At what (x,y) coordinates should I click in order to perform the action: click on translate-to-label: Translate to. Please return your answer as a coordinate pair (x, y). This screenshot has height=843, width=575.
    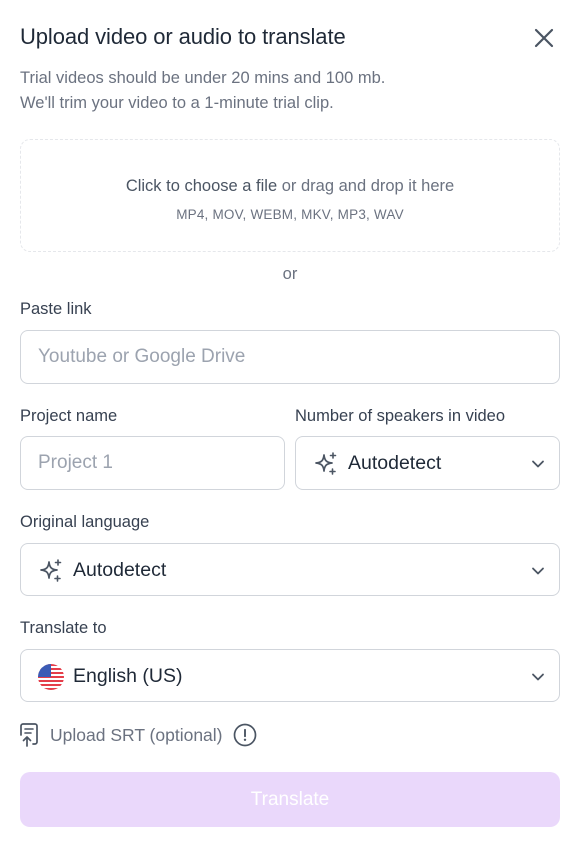
    Looking at the image, I should click on (63, 628).